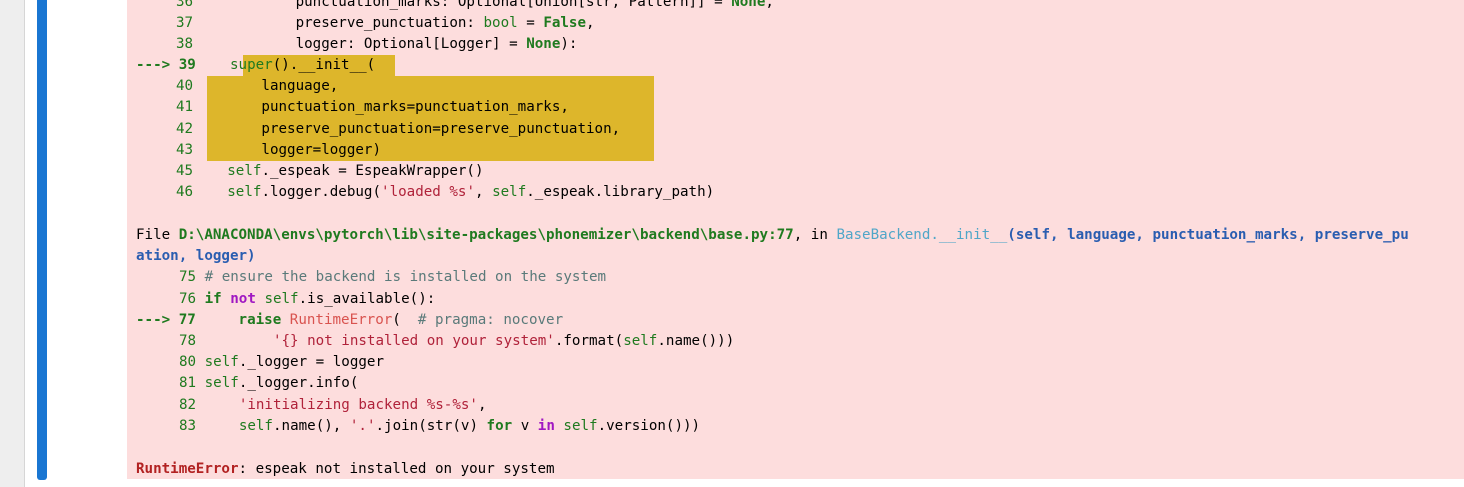  I want to click on function-signature-cont: ation, logger), so click(196, 256).